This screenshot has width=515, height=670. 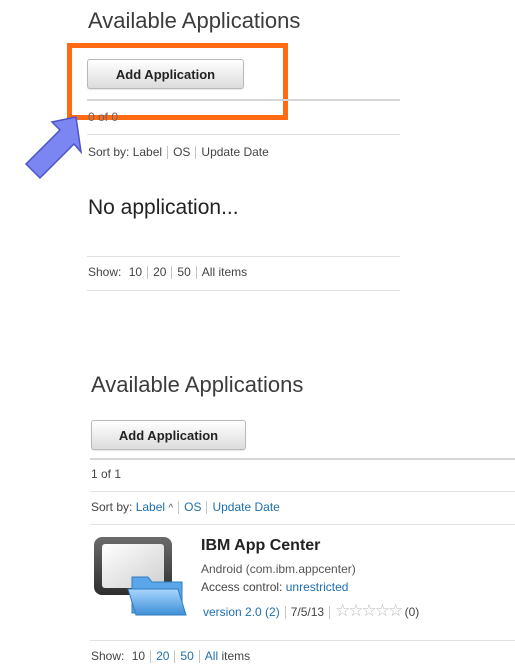 What do you see at coordinates (412, 612) in the screenshot?
I see `rating-count: (0)` at bounding box center [412, 612].